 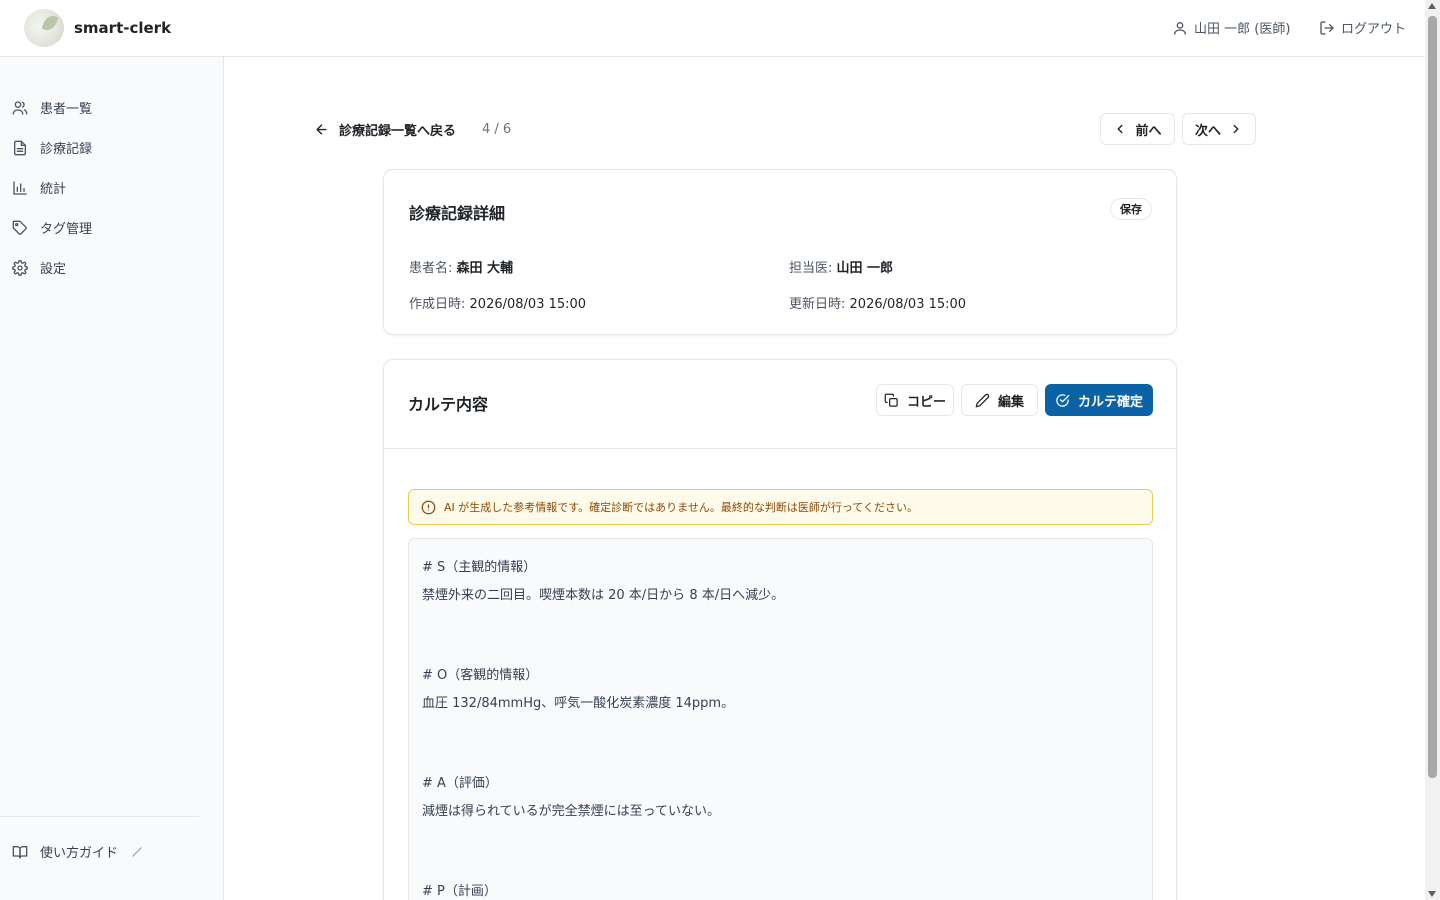 What do you see at coordinates (891, 400) in the screenshot?
I see `copy-icon` at bounding box center [891, 400].